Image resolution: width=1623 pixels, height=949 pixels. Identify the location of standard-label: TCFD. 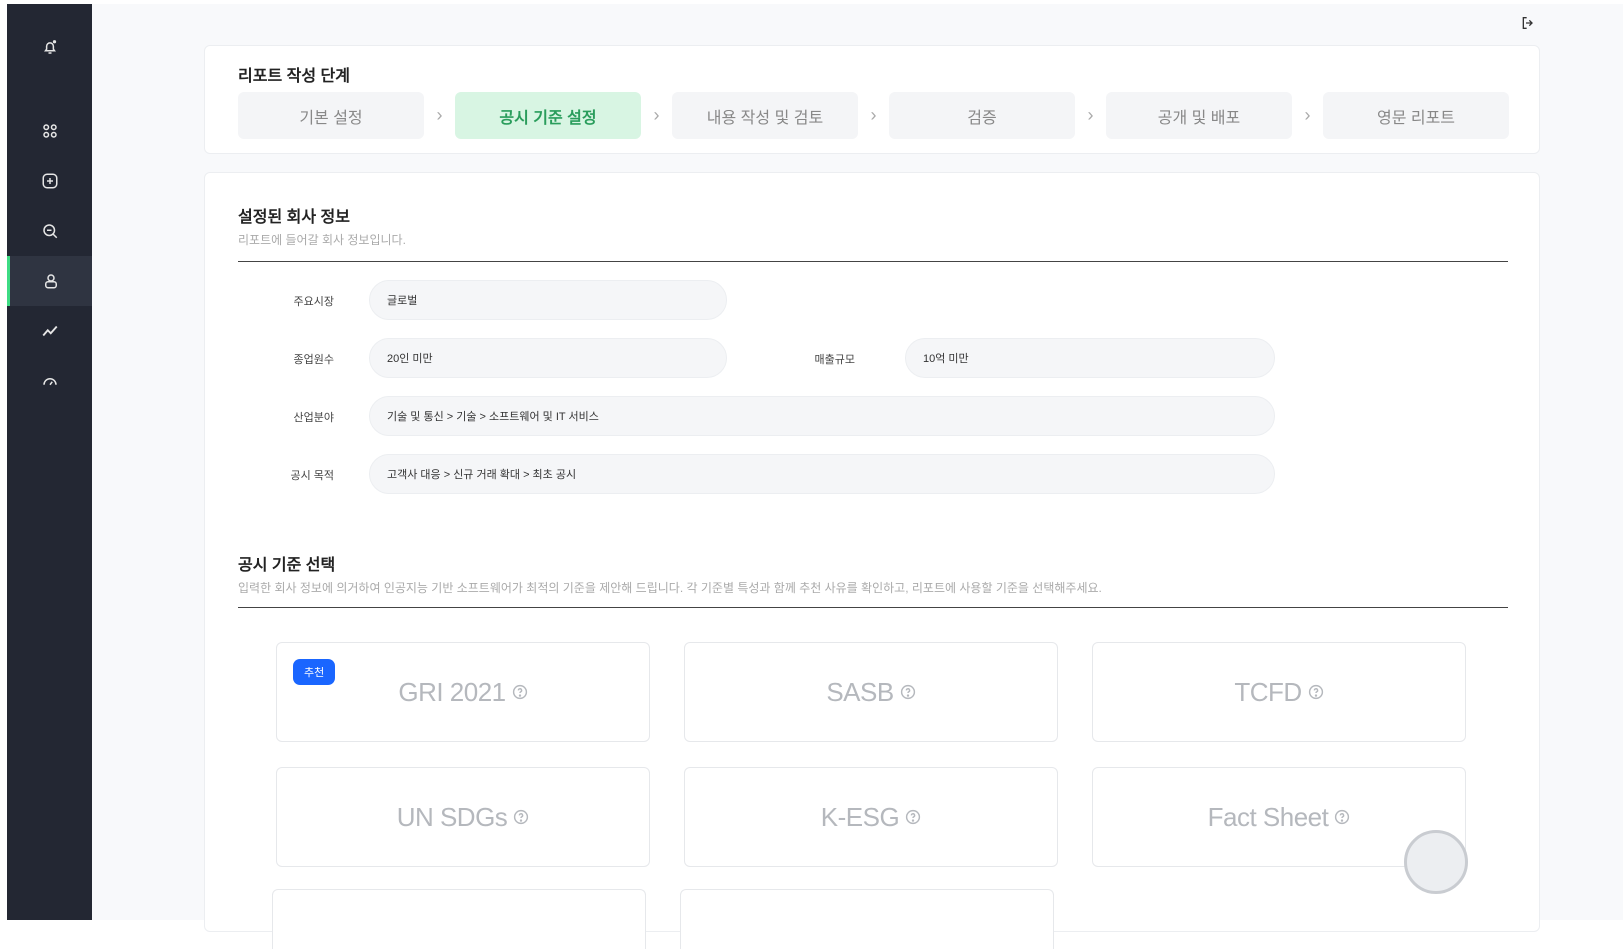
(1268, 691).